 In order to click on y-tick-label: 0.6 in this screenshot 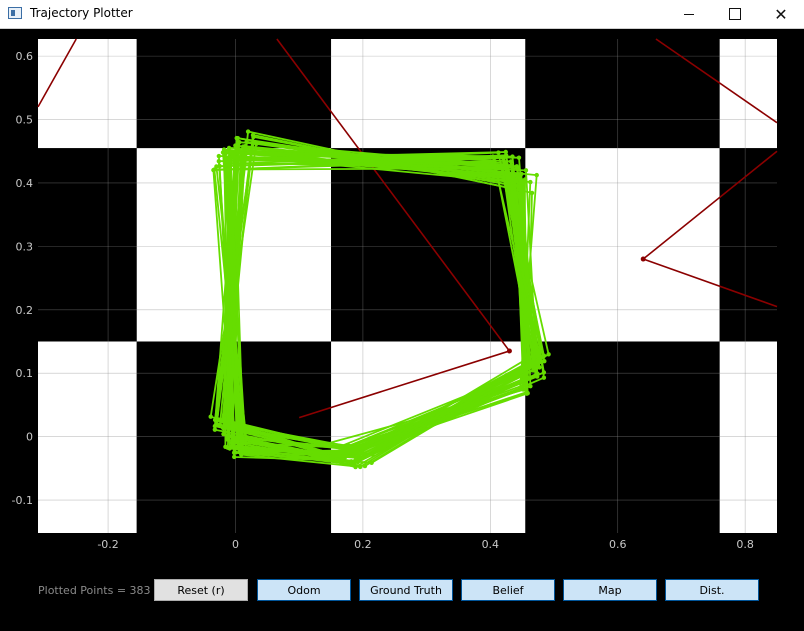, I will do `click(25, 56)`.